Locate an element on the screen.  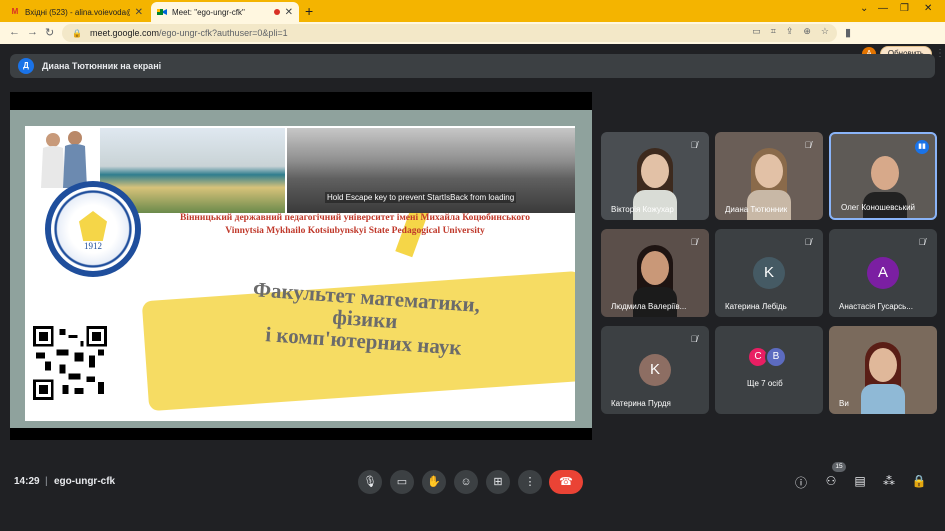
more-participants-label: Ще 7 осіб is located at coordinates (765, 383).